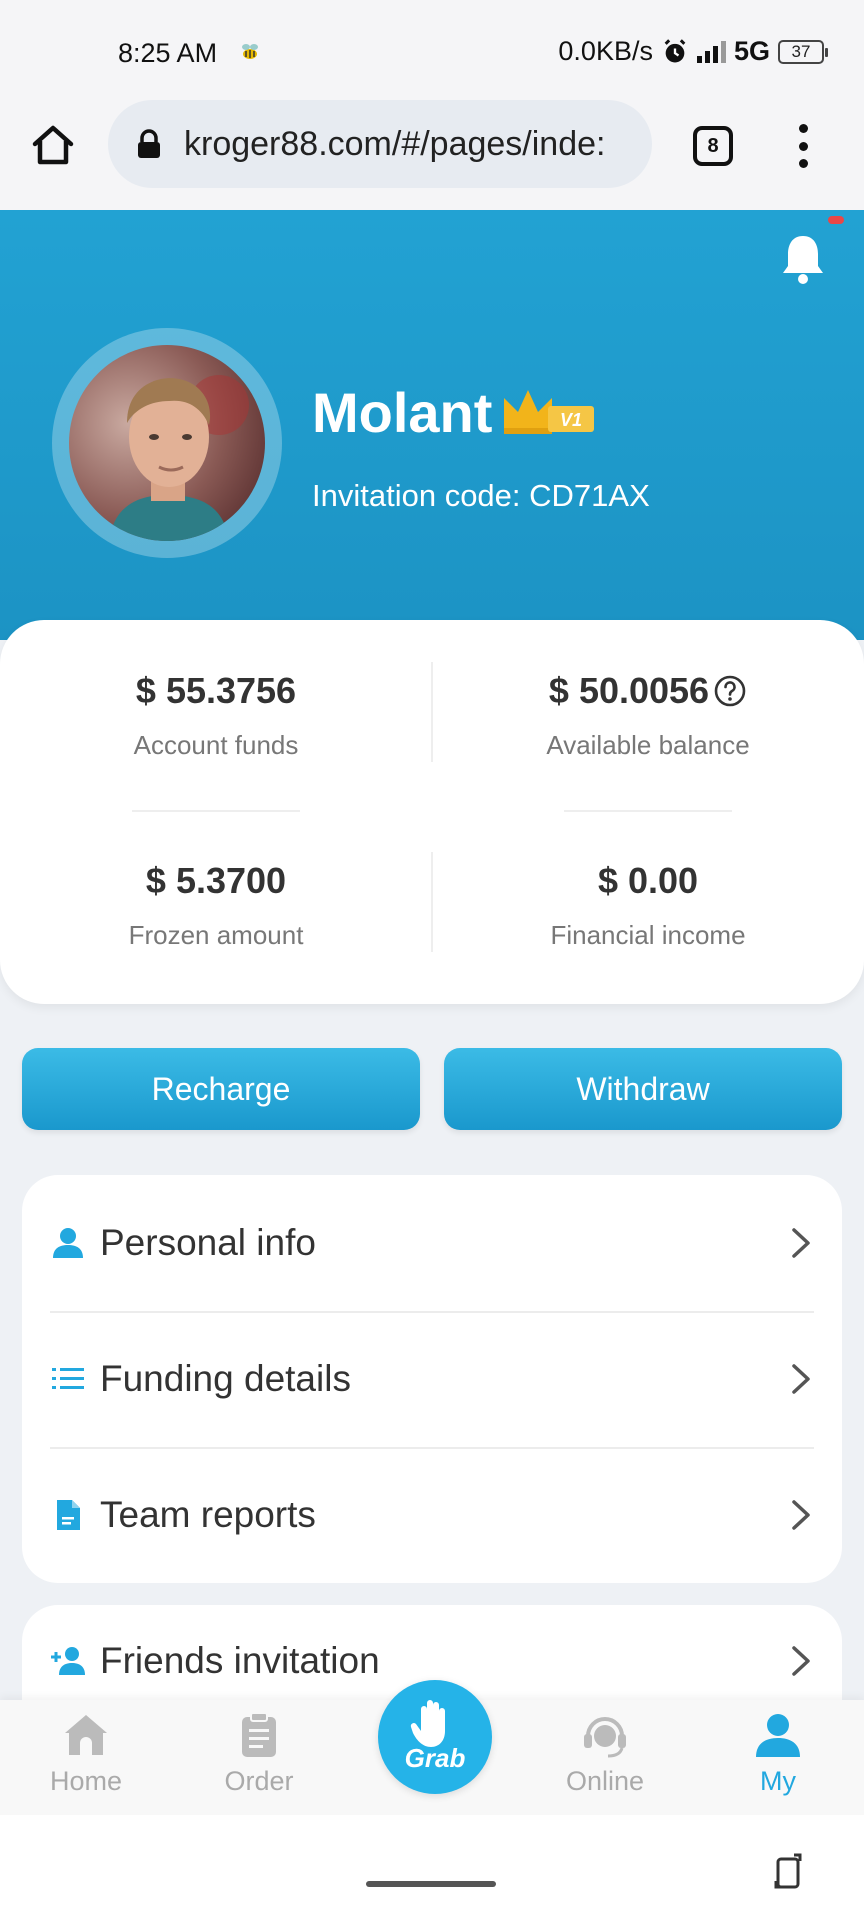 The image size is (864, 1920). Describe the element at coordinates (605, 51) in the screenshot. I see `net-speed: 0.0KB/s` at that location.